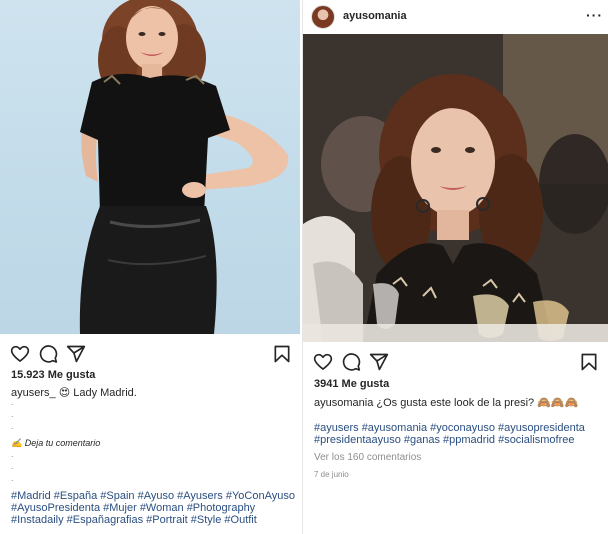 This screenshot has height=534, width=608. What do you see at coordinates (105, 393) in the screenshot?
I see `caption-text: Lady Madrid.` at bounding box center [105, 393].